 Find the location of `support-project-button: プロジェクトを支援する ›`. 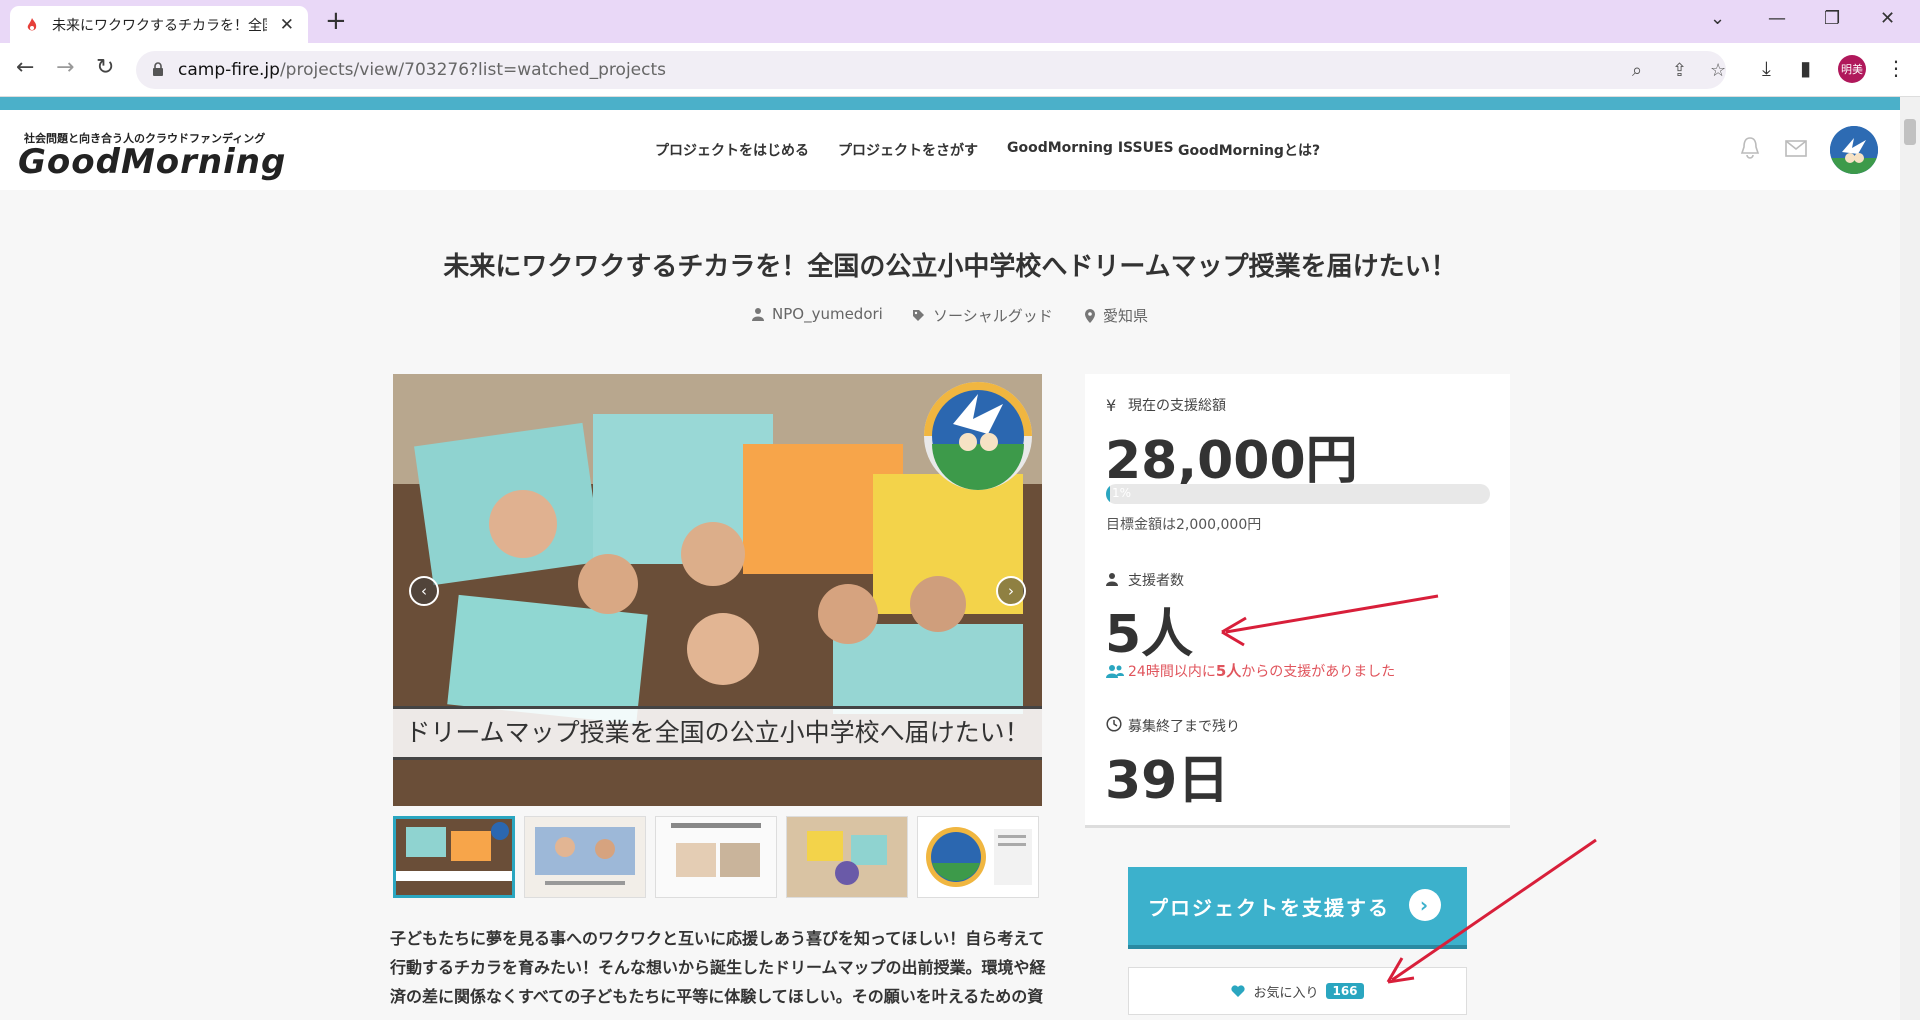

support-project-button: プロジェクトを支援する › is located at coordinates (1297, 906).